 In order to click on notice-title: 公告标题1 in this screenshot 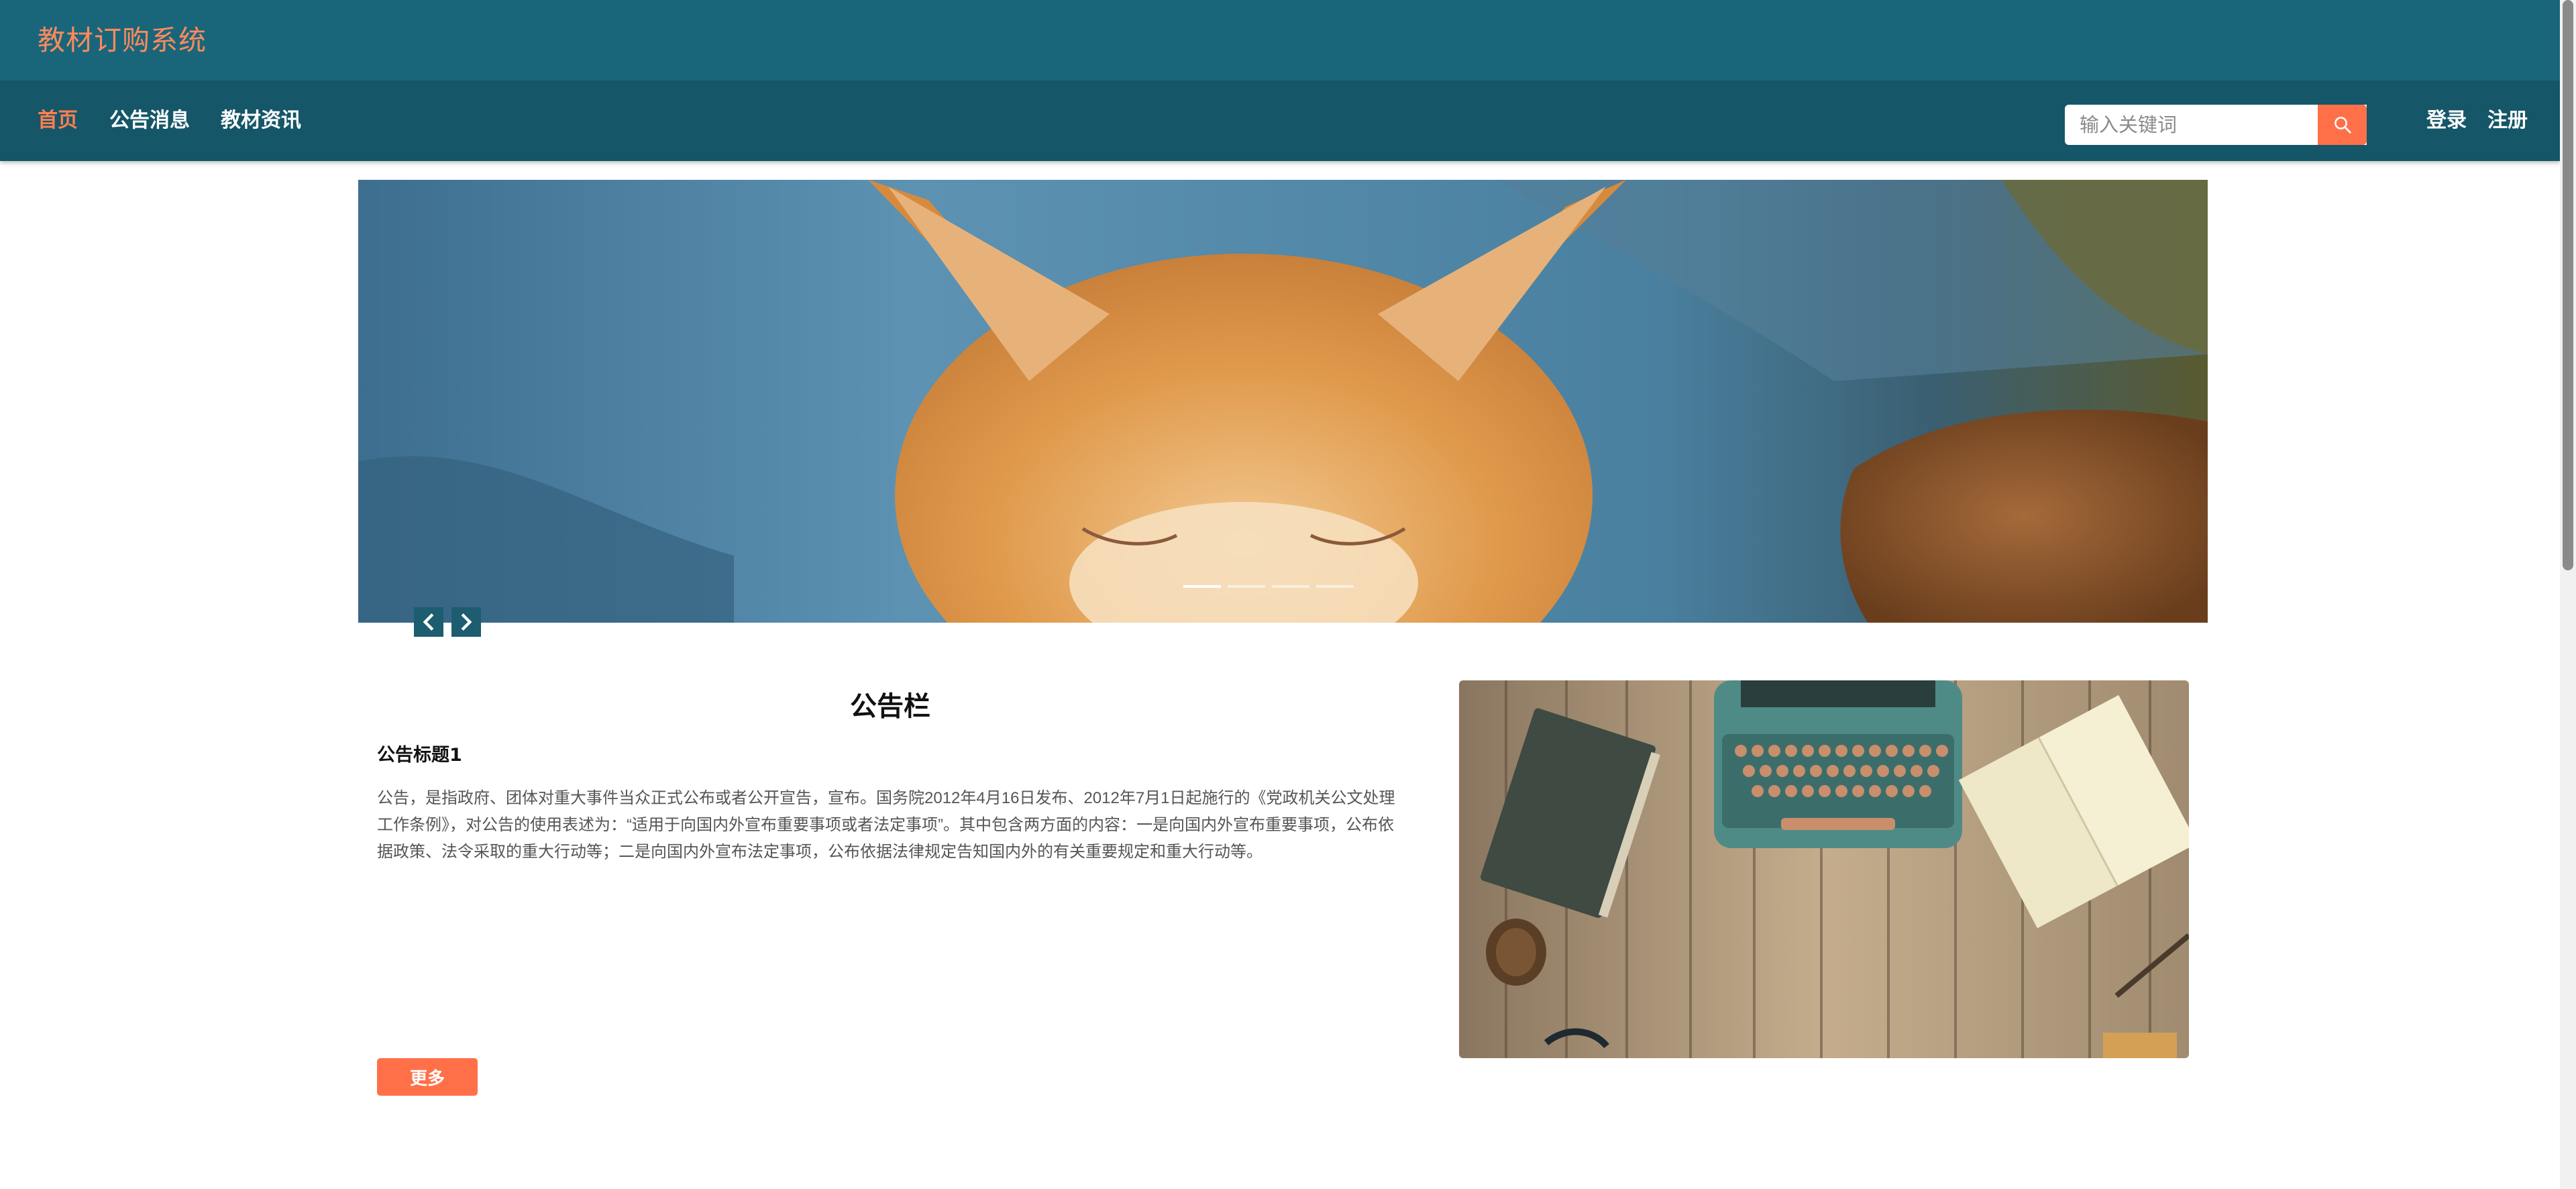, I will do `click(419, 753)`.